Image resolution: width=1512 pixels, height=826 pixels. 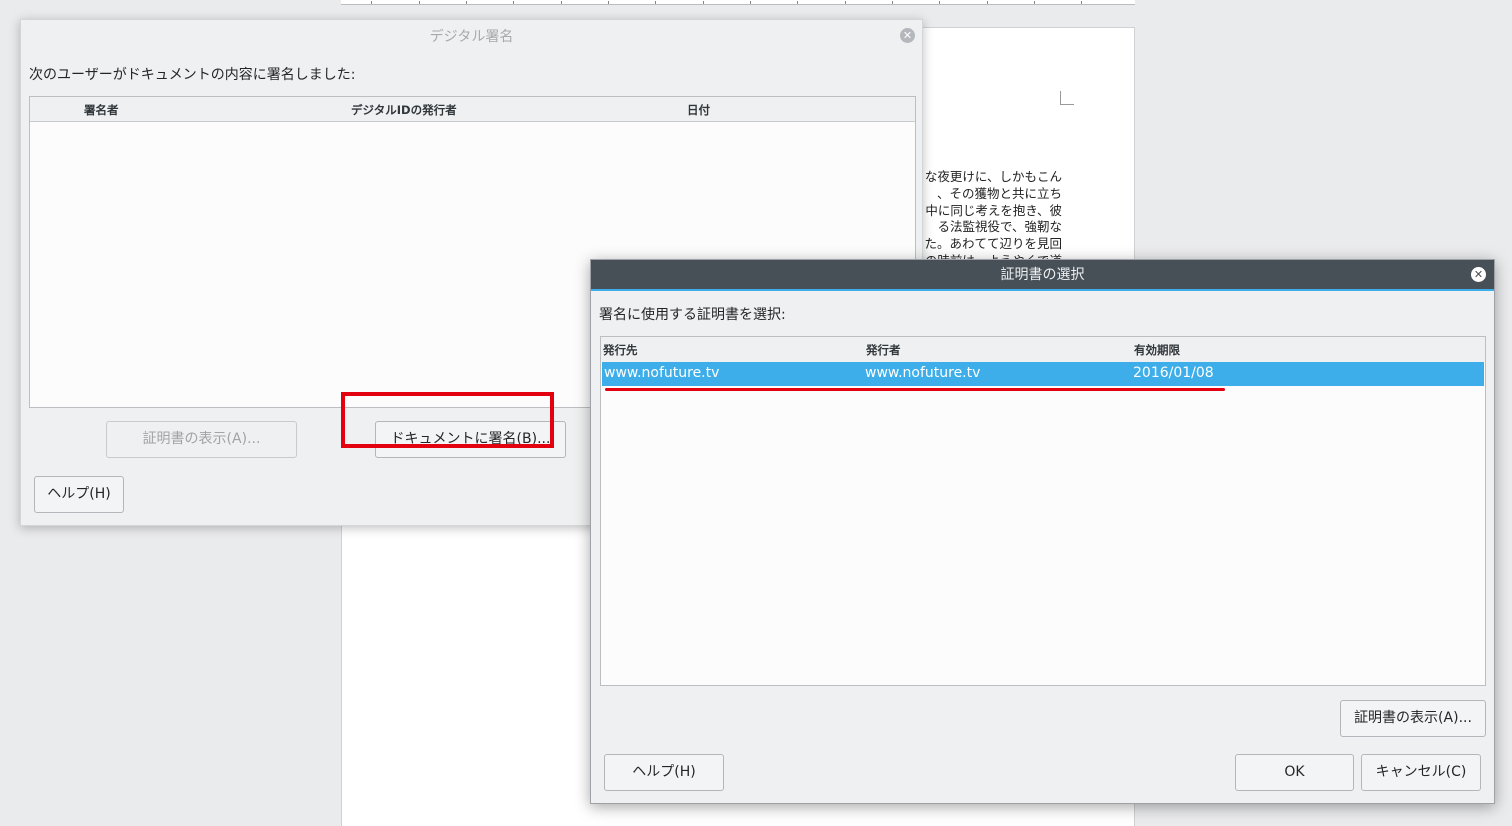 I want to click on table-header: 発行先 発行者 有効期限, so click(x=1043, y=349).